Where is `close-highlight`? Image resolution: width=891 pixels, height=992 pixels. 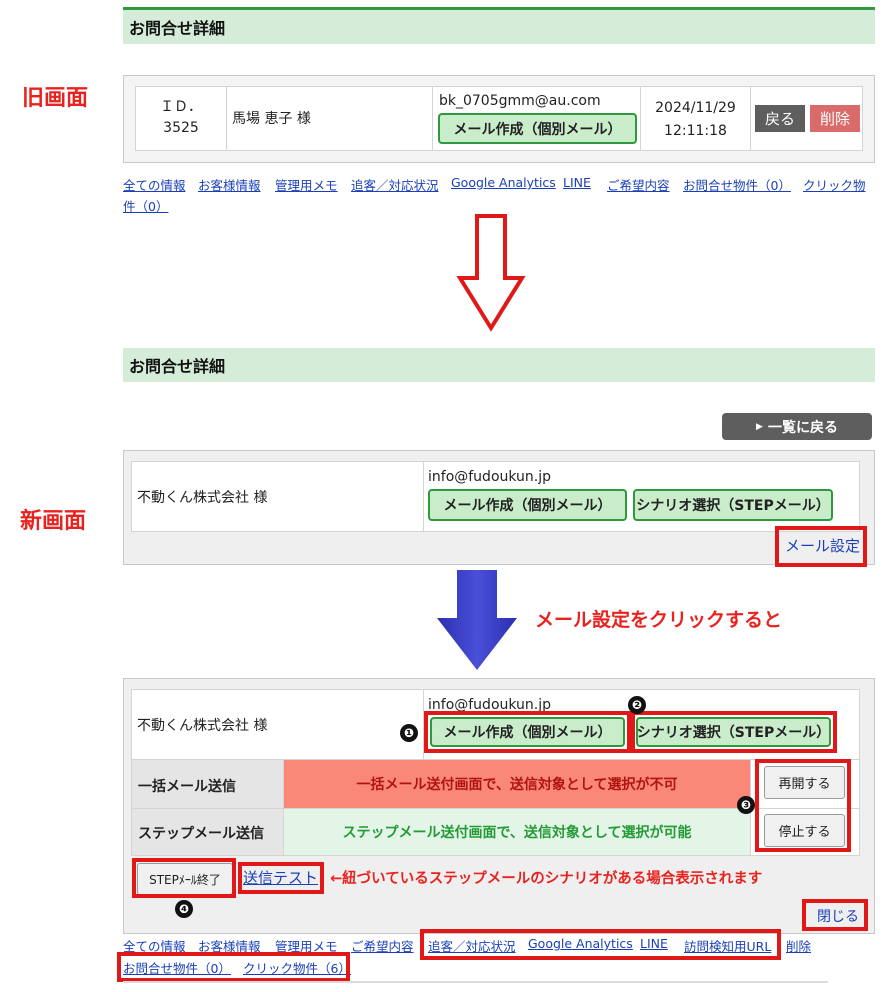 close-highlight is located at coordinates (835, 915).